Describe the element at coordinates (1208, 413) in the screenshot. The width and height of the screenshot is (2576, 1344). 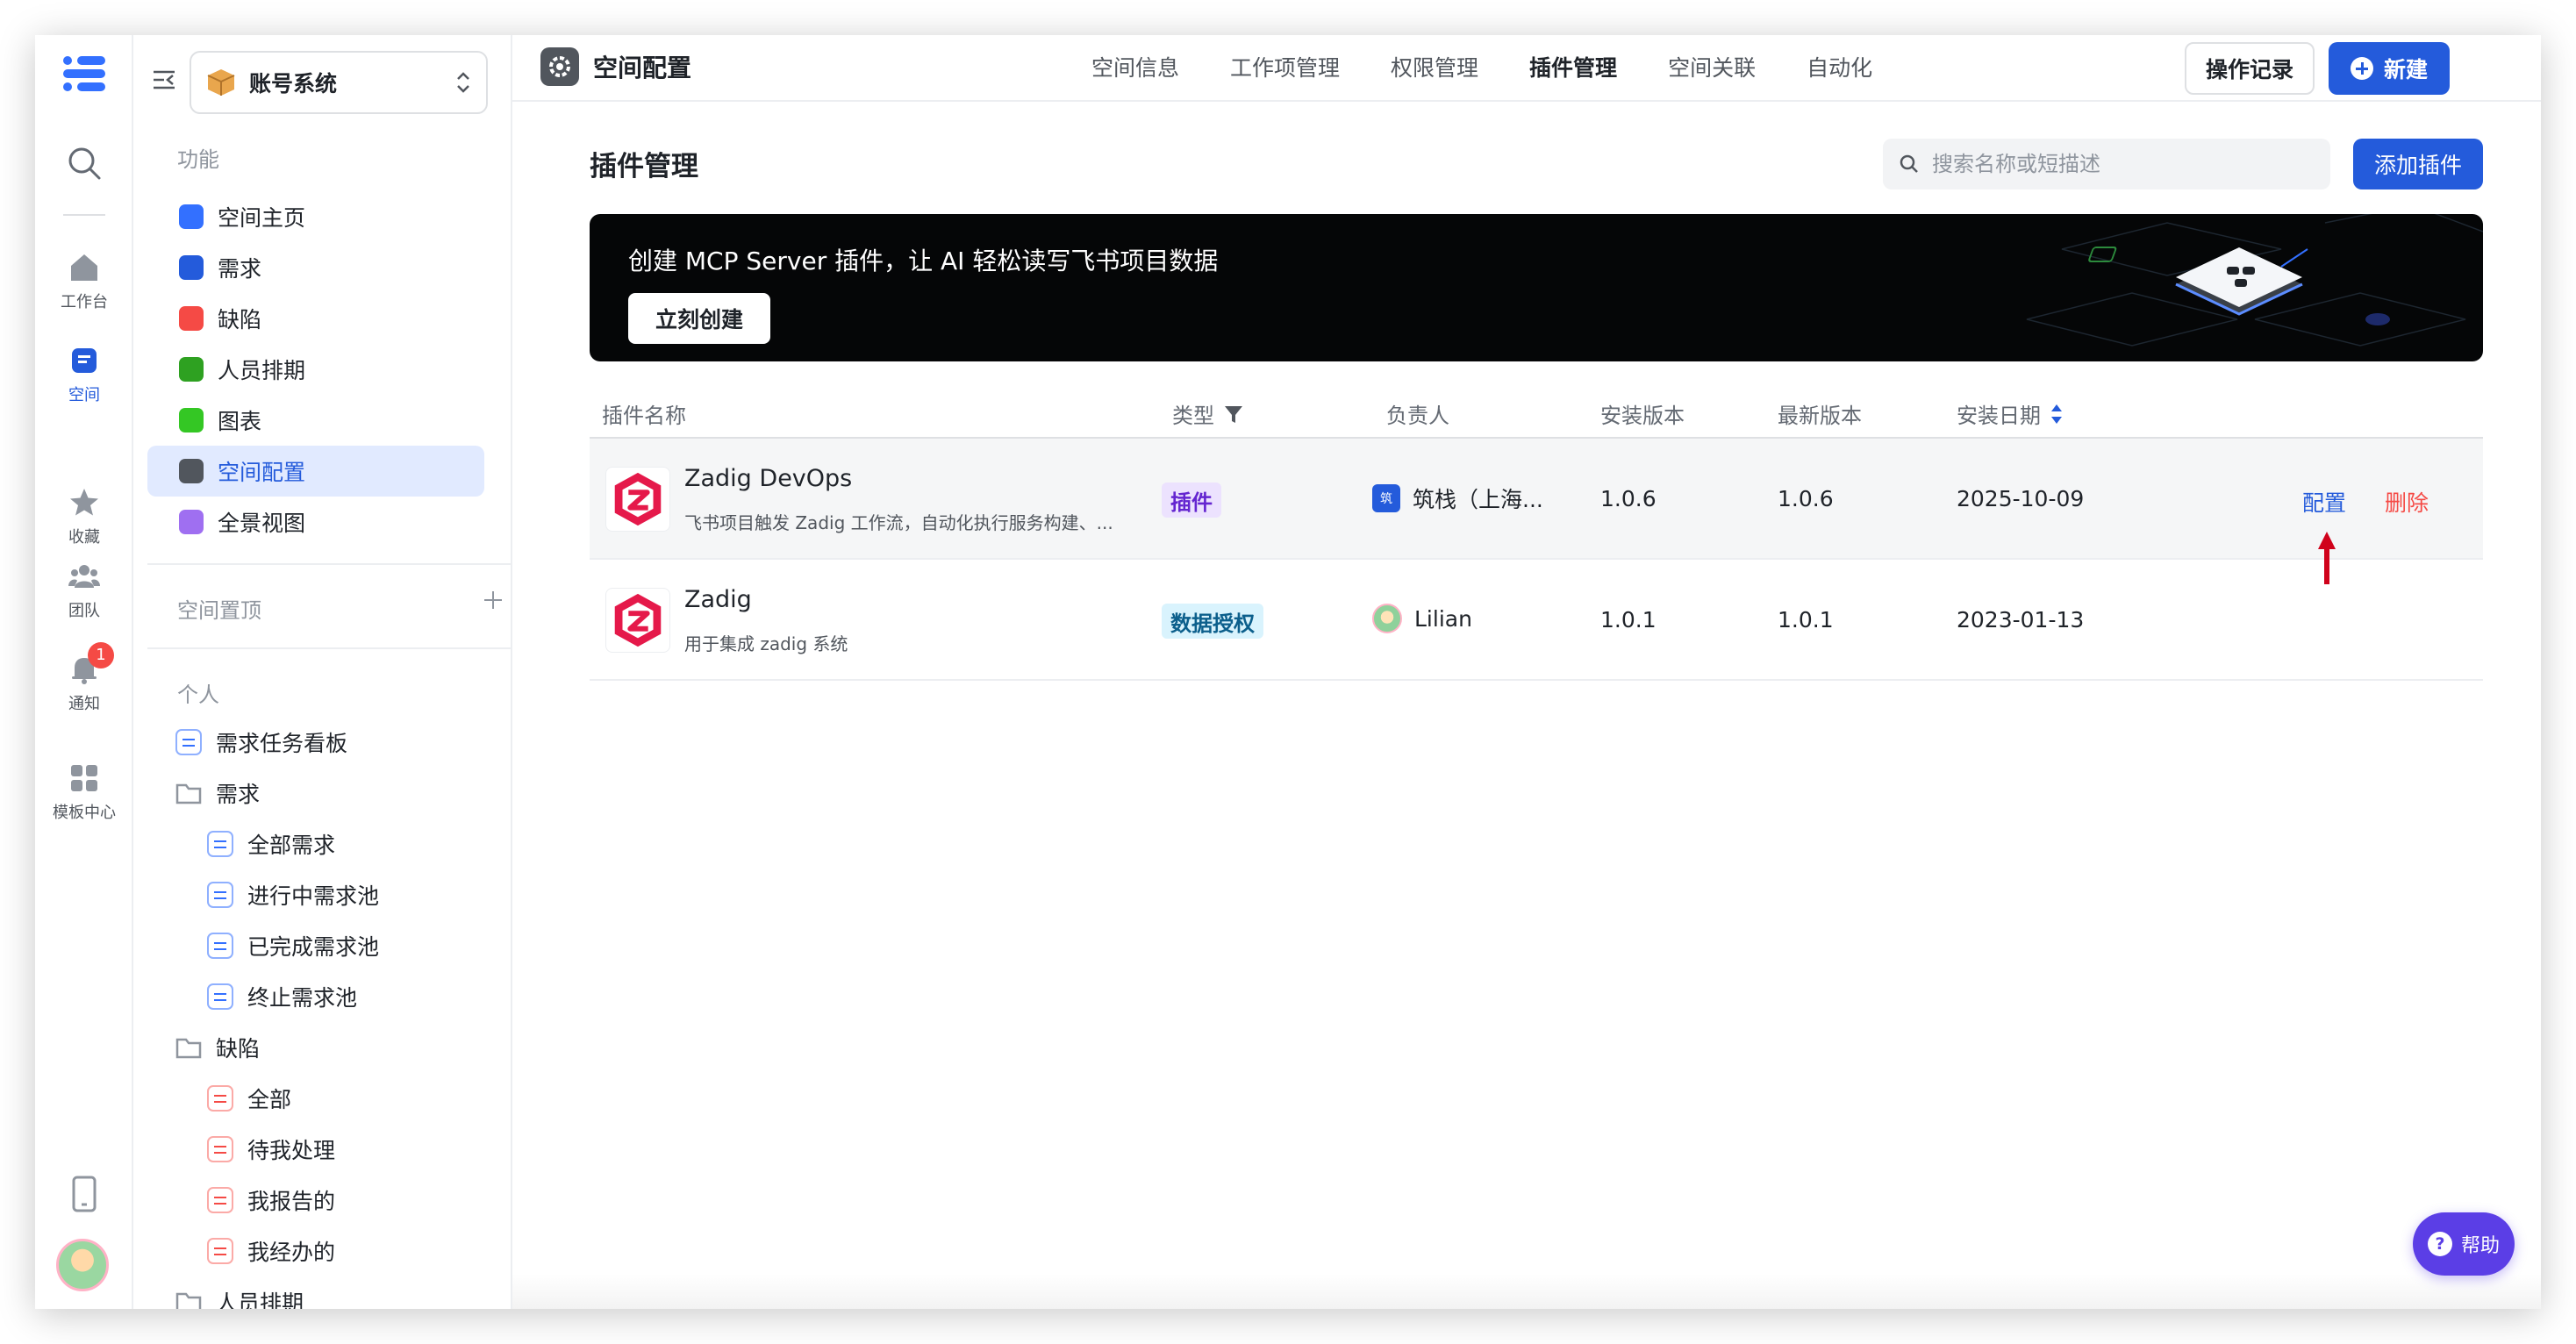
I see `column-header-type: 类型` at that location.